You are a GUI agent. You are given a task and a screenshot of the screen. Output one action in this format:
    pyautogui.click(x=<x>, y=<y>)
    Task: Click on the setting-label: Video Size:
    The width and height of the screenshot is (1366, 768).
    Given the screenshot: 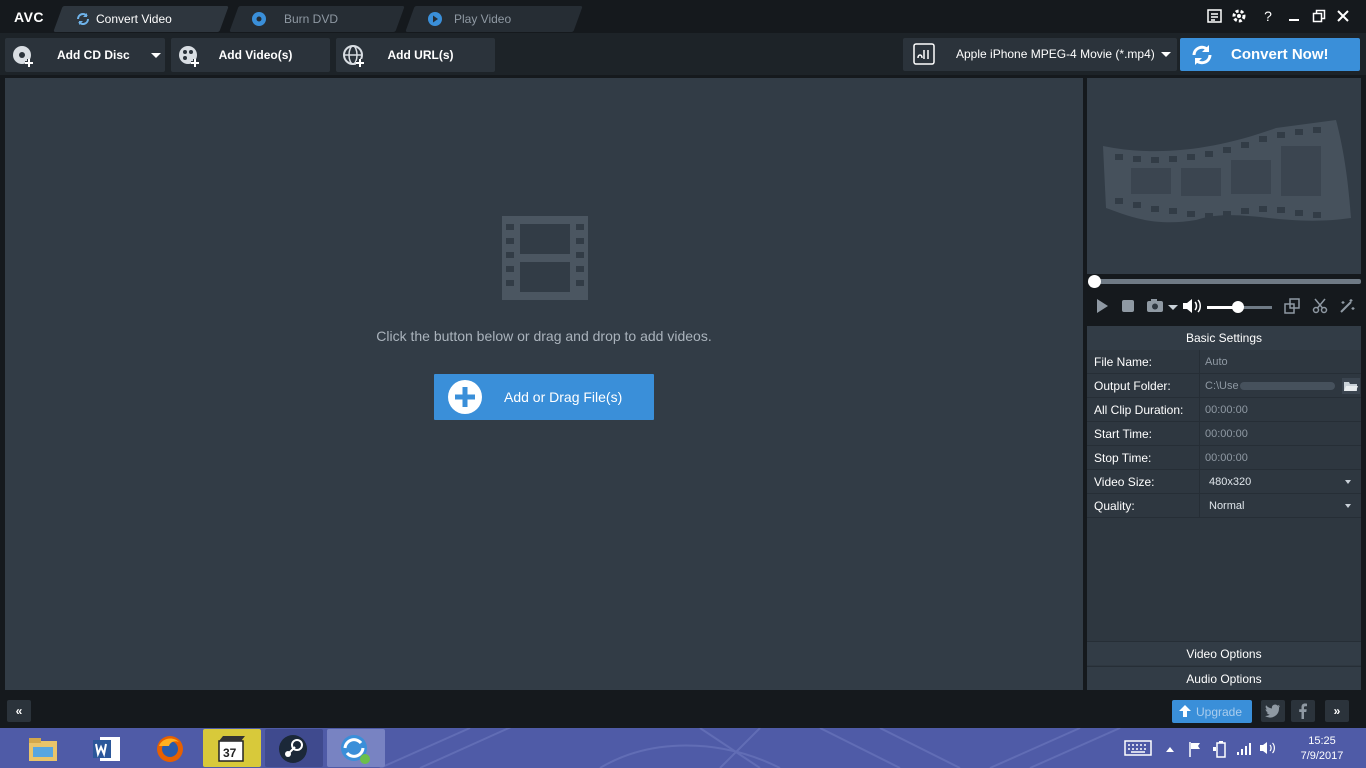 What is the action you would take?
    pyautogui.click(x=1124, y=482)
    